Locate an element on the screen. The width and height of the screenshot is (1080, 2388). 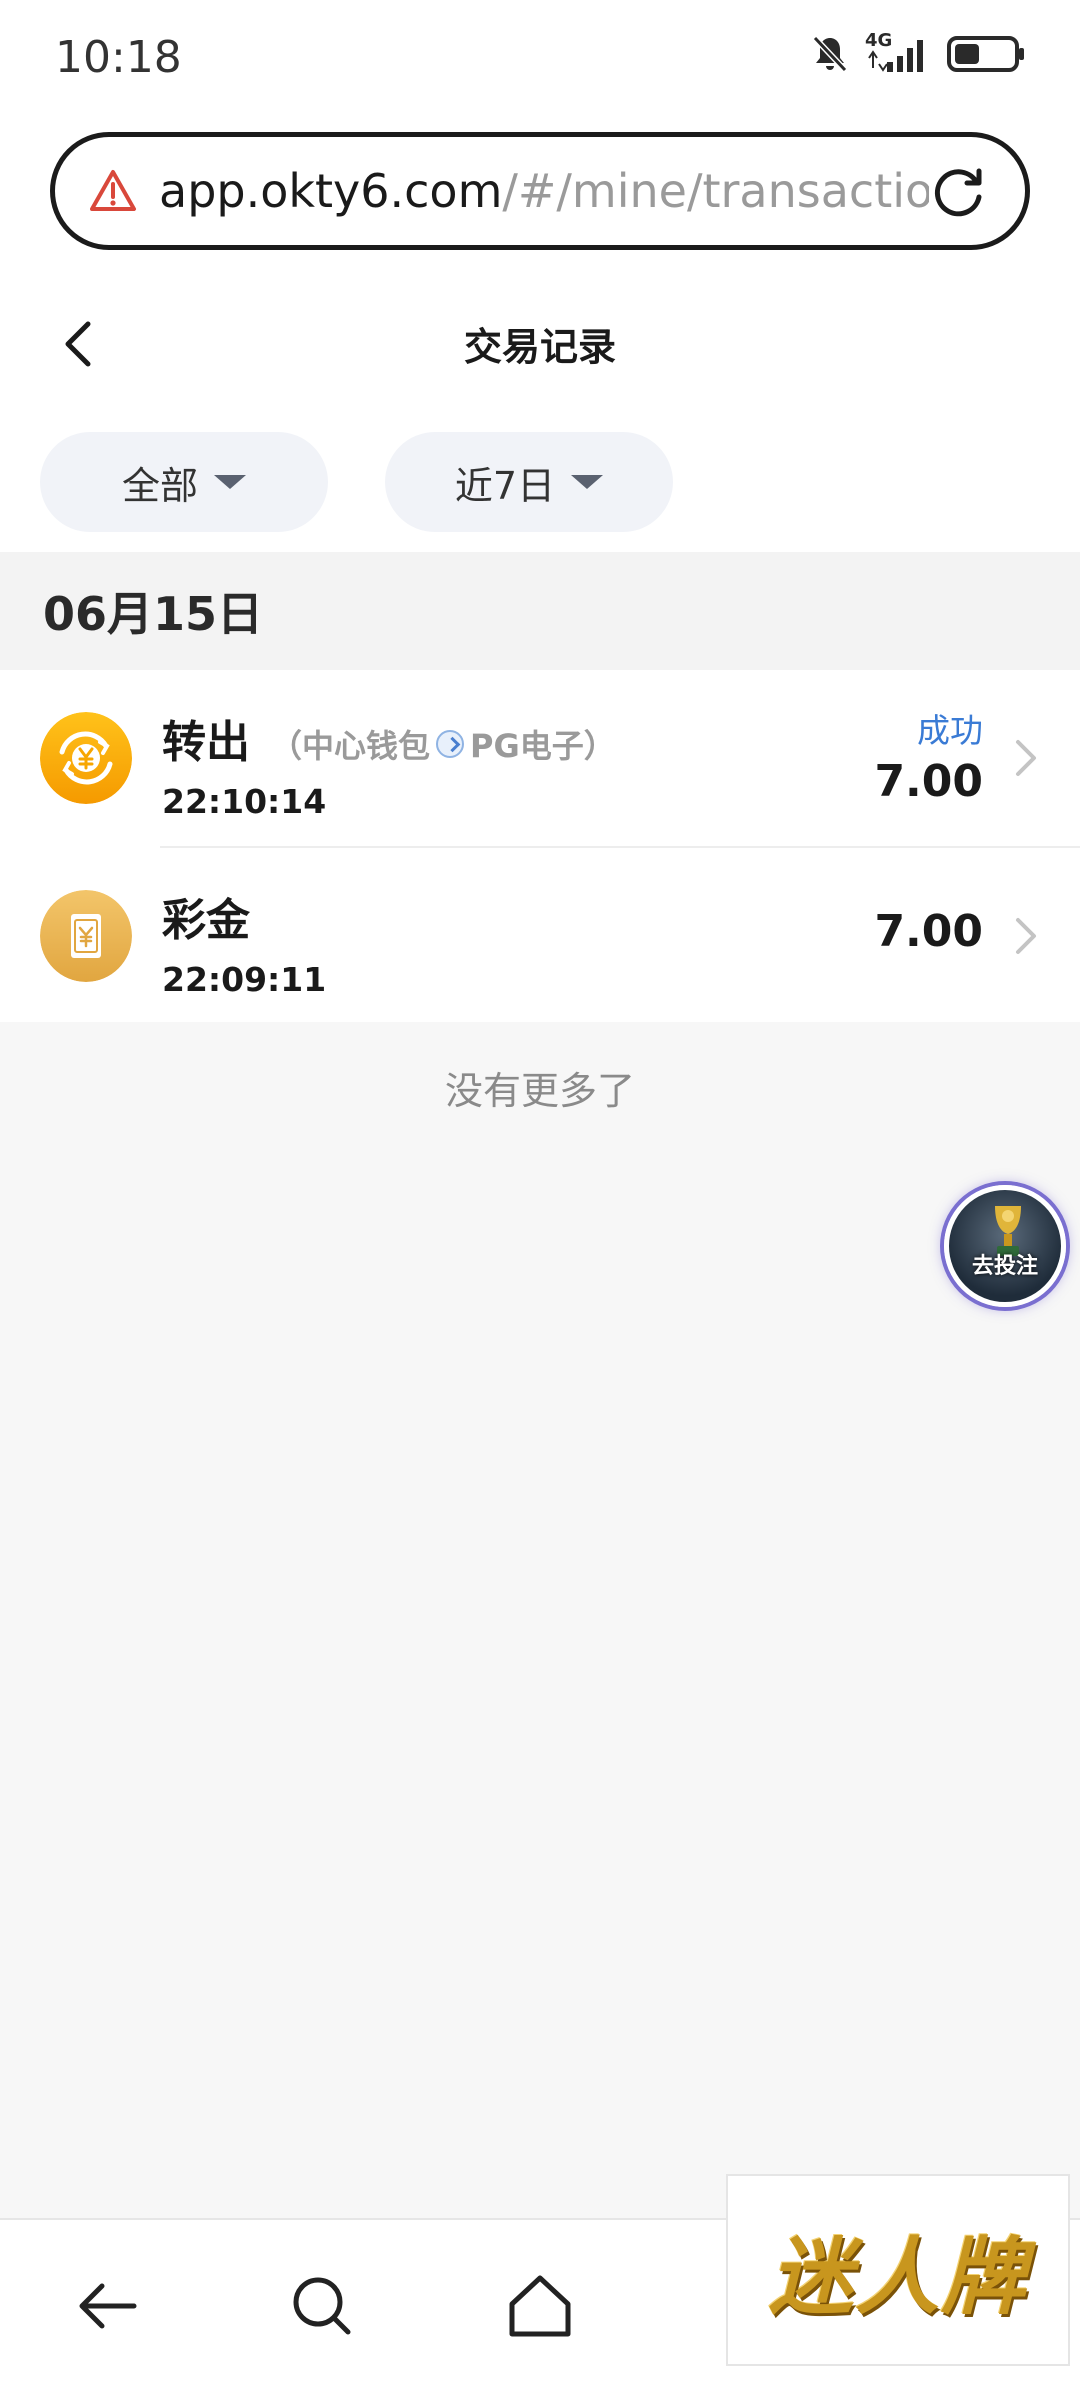
transaction-main: 转出 （中心钱包 PG电子） 22:10:14 is located at coordinates (389, 763).